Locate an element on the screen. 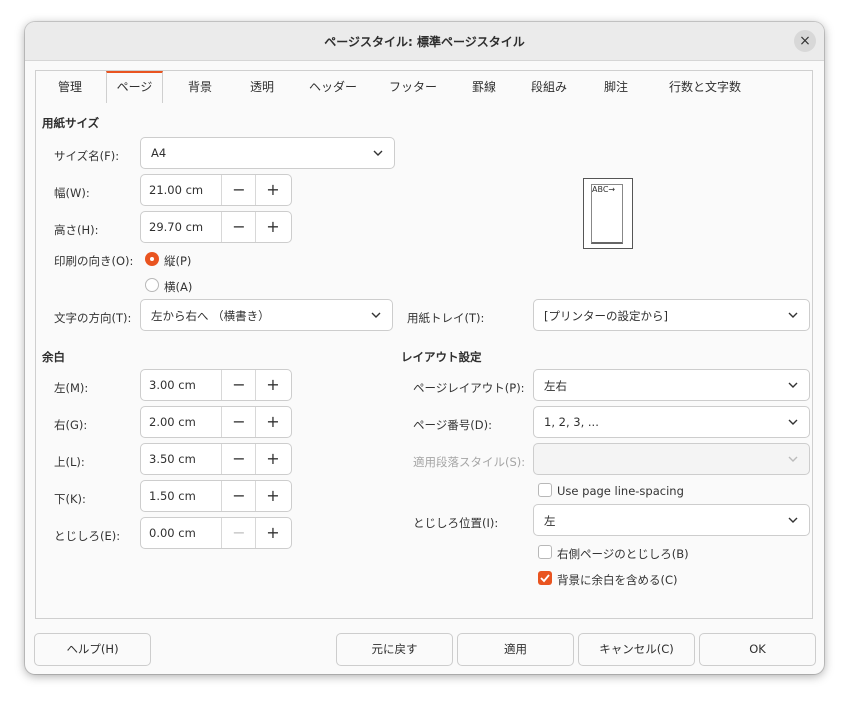 The height and width of the screenshot is (704, 850). gutter-increase-button: + is located at coordinates (272, 533).